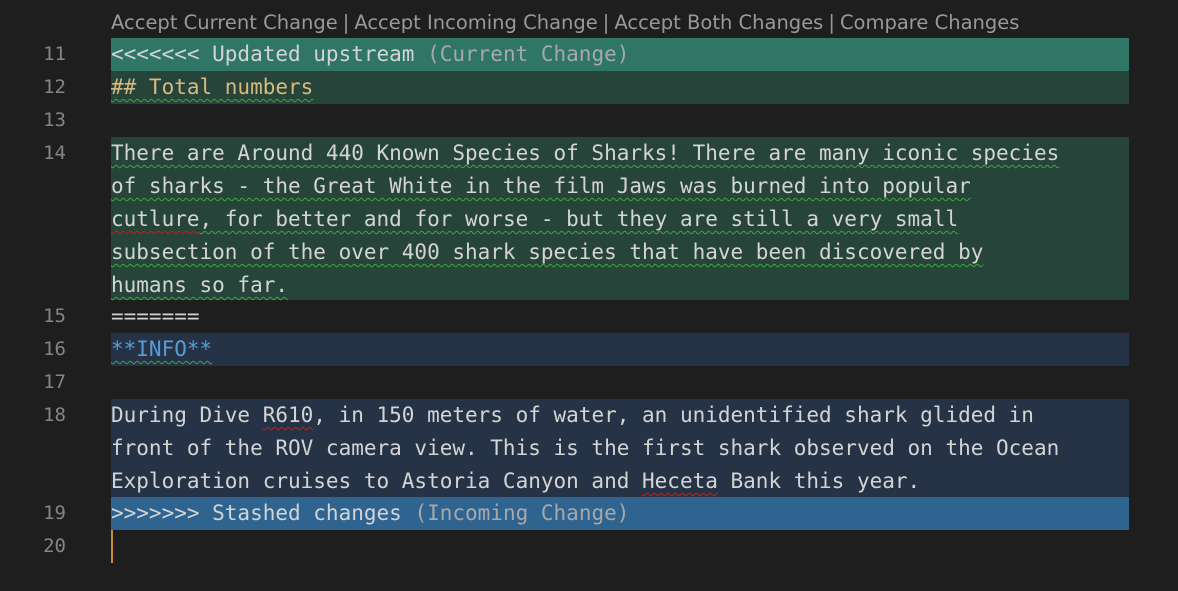 The width and height of the screenshot is (1178, 591). What do you see at coordinates (54, 316) in the screenshot?
I see `line-number: 15` at bounding box center [54, 316].